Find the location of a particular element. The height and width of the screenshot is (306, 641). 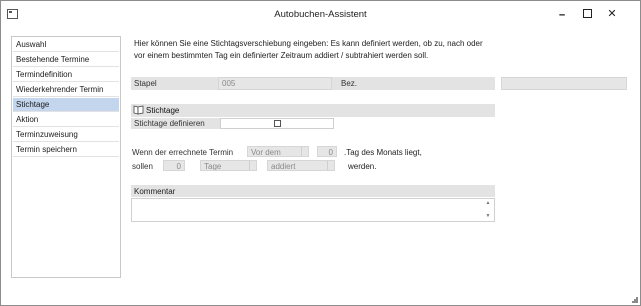

maximize-icon is located at coordinates (587, 13).